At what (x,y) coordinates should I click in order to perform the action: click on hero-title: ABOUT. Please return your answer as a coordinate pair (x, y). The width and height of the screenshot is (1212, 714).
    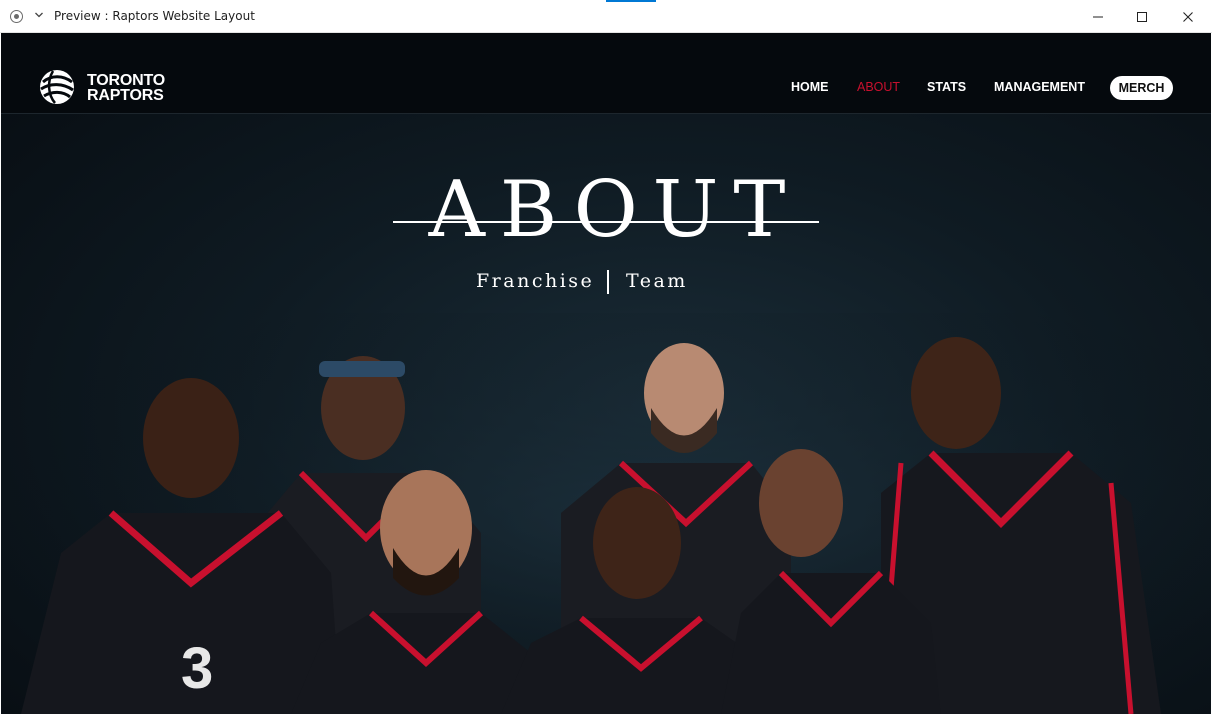
    Looking at the image, I should click on (614, 210).